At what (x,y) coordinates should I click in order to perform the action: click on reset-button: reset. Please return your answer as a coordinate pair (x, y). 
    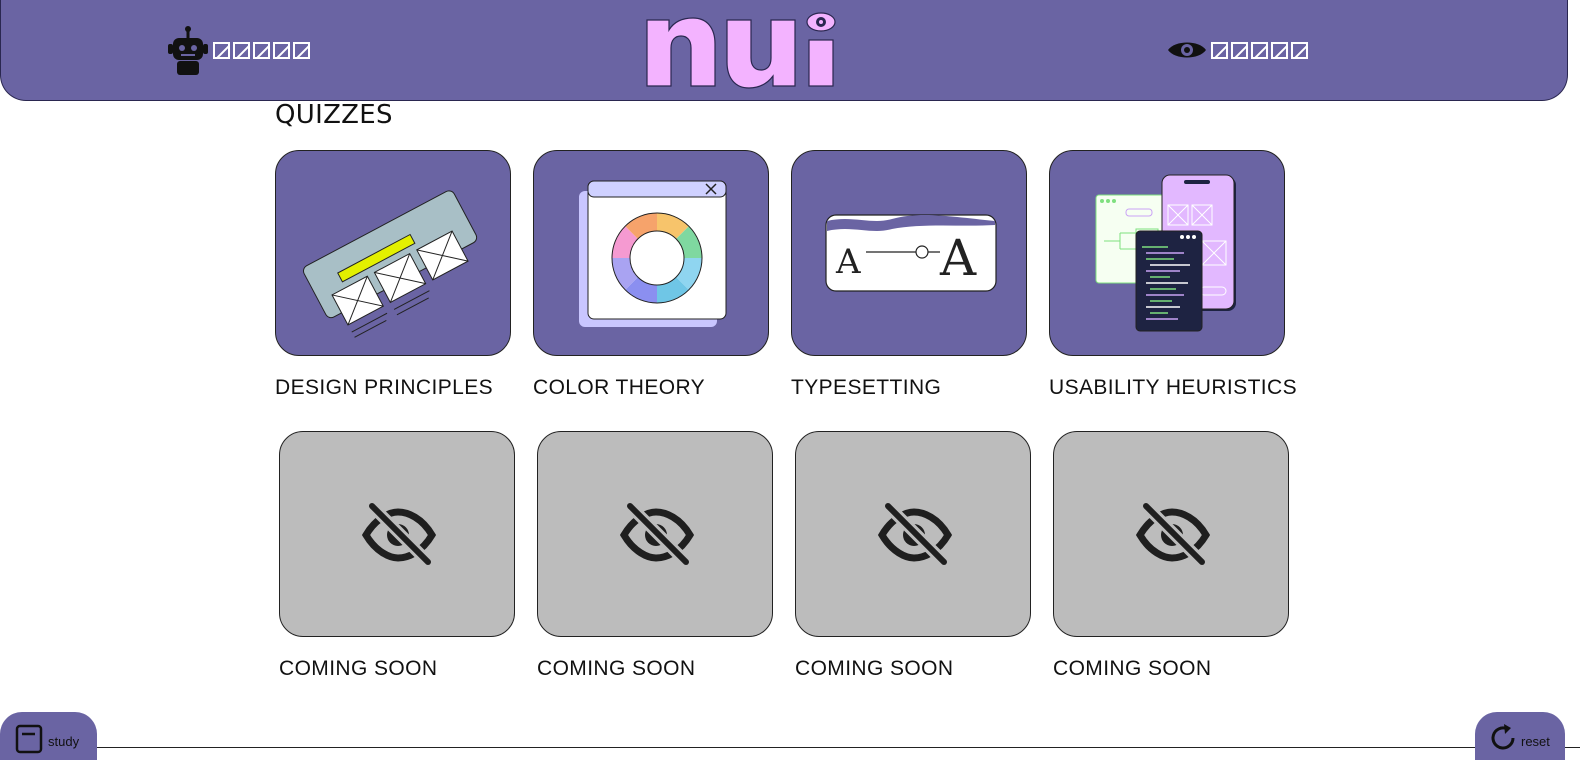
    Looking at the image, I should click on (1520, 736).